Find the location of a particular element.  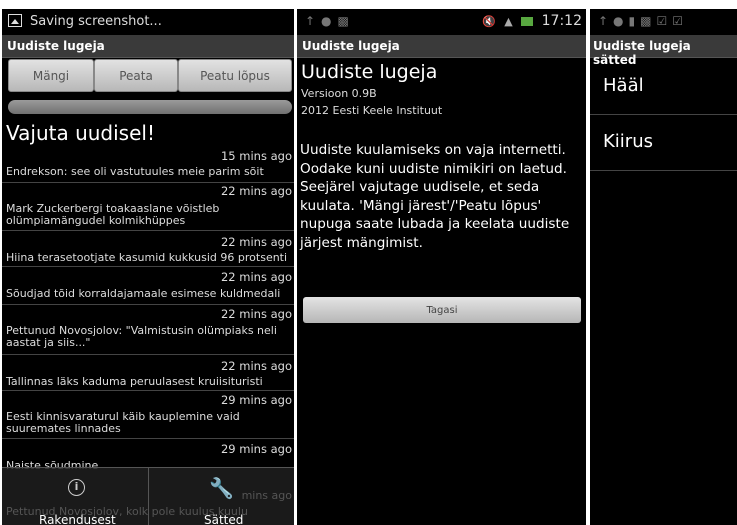

back-button: Tagasi is located at coordinates (442, 310).